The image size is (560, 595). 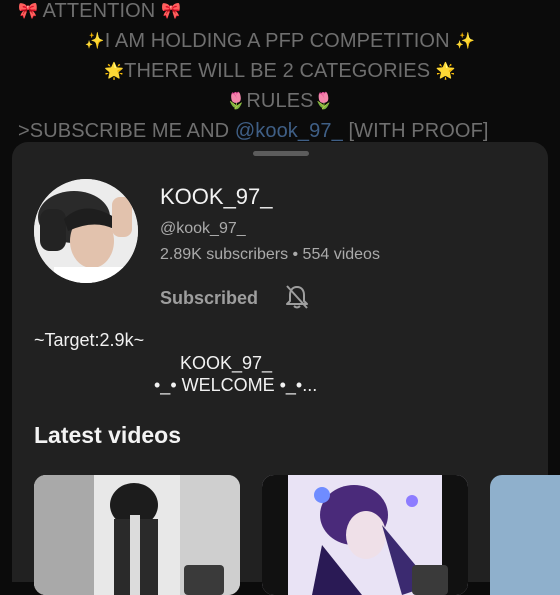 I want to click on post-attention-text: ATTENTION, so click(x=99, y=11).